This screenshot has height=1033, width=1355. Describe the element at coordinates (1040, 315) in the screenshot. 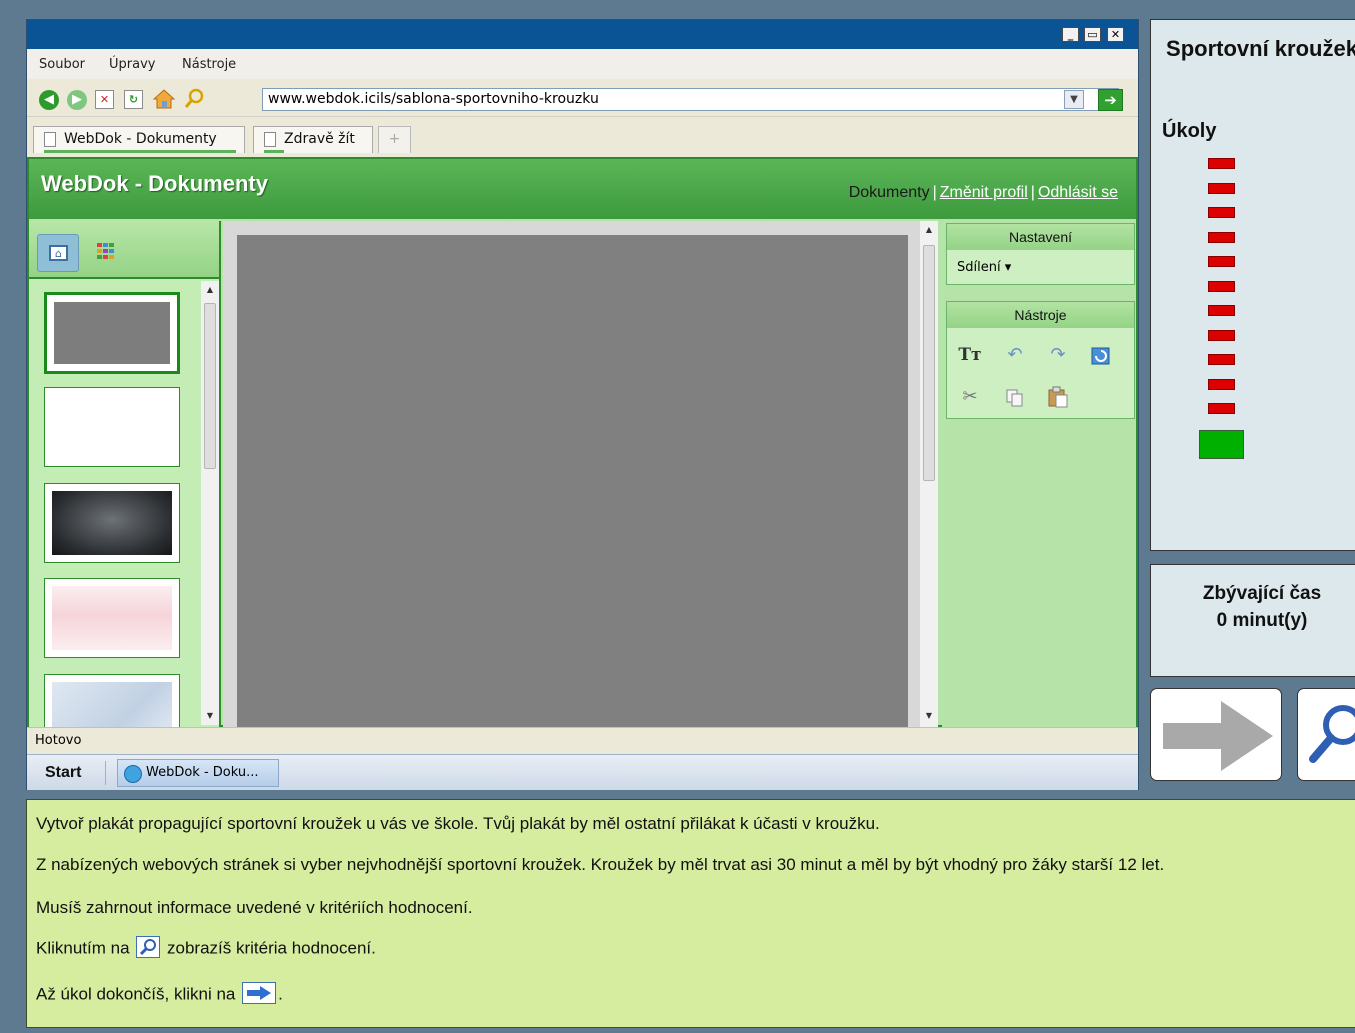

I see `tools-panel-title: Nástroje` at that location.